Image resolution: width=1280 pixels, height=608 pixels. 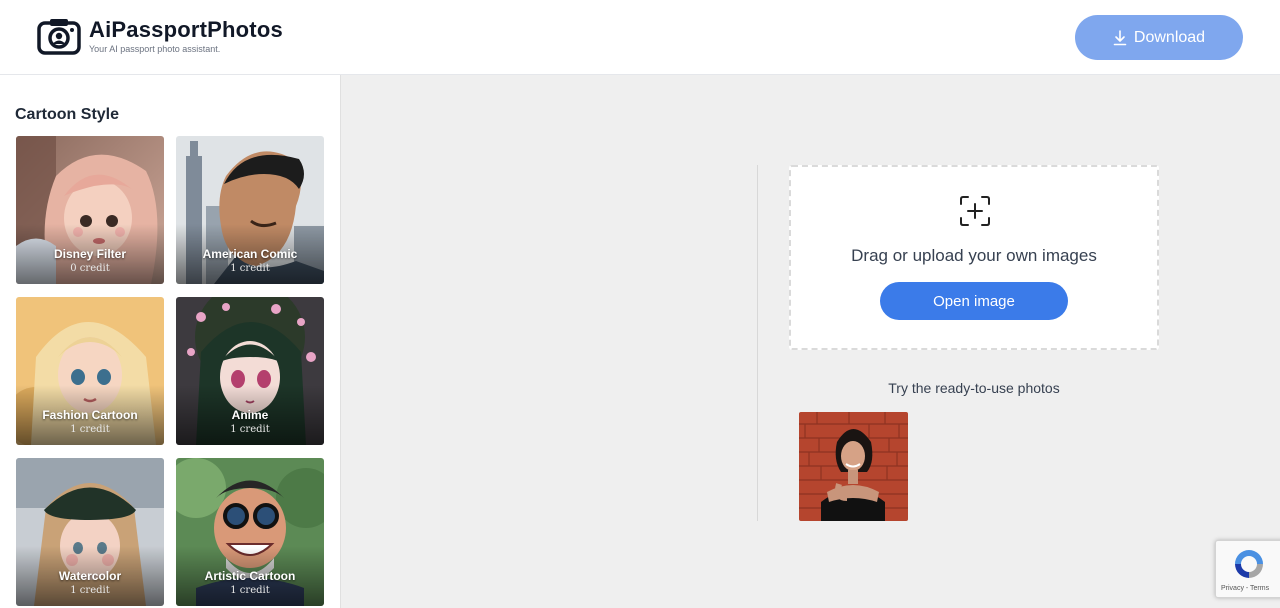 I want to click on vertical-divider, so click(x=757, y=343).